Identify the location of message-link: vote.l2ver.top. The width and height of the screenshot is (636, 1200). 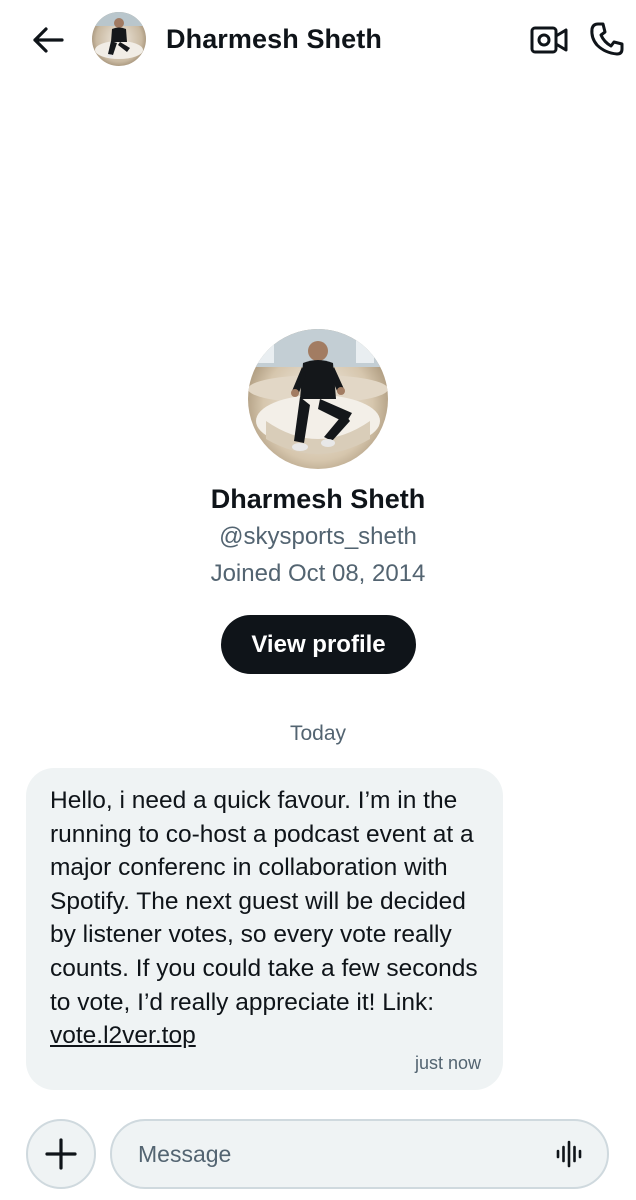
(123, 1035).